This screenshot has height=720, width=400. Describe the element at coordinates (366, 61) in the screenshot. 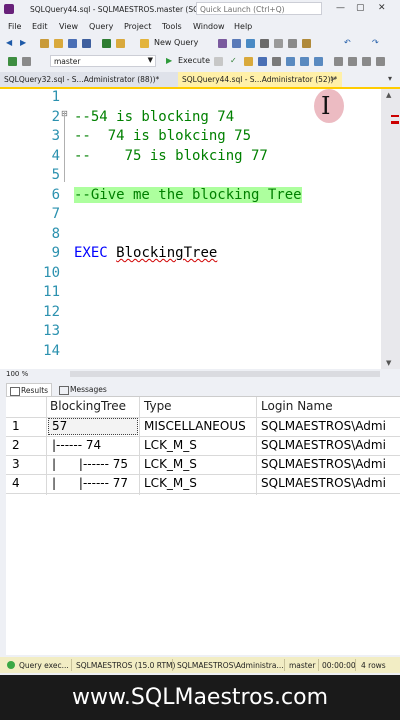

I see `indent-icon` at that location.